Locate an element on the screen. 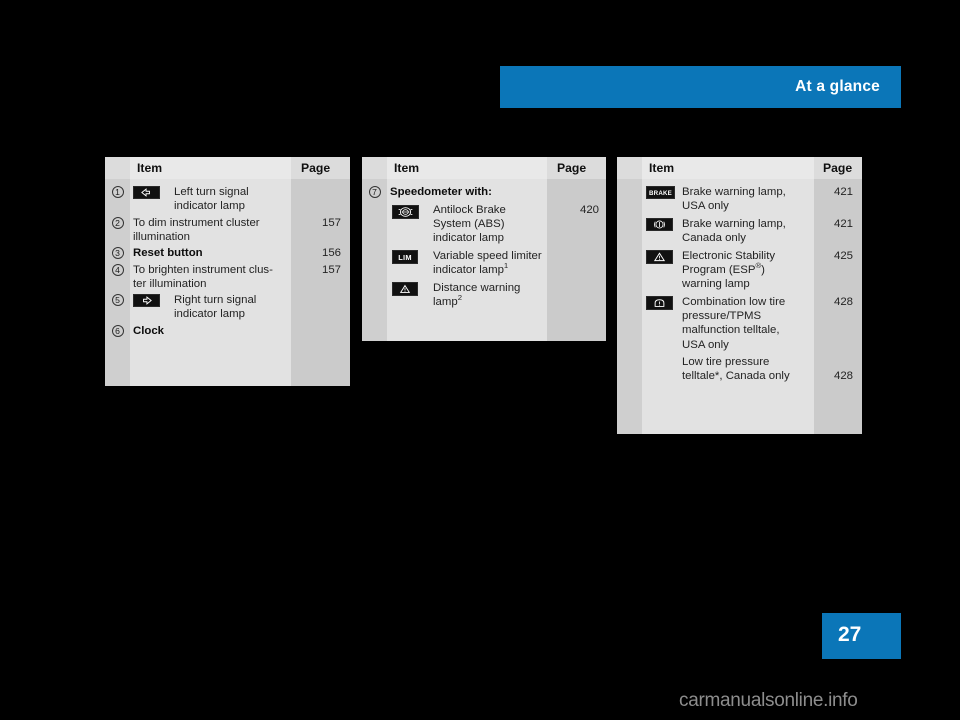 The height and width of the screenshot is (720, 960). row-number: 3 is located at coordinates (117, 252).